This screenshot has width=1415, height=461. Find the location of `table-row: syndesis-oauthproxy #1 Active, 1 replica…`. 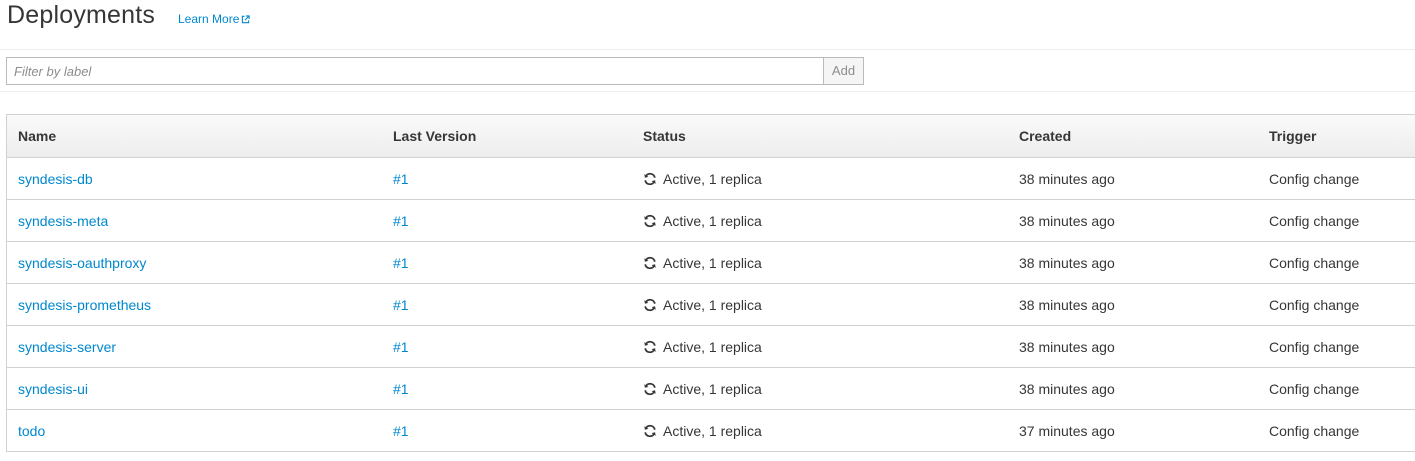

table-row: syndesis-oauthproxy #1 Active, 1 replica… is located at coordinates (711, 263).